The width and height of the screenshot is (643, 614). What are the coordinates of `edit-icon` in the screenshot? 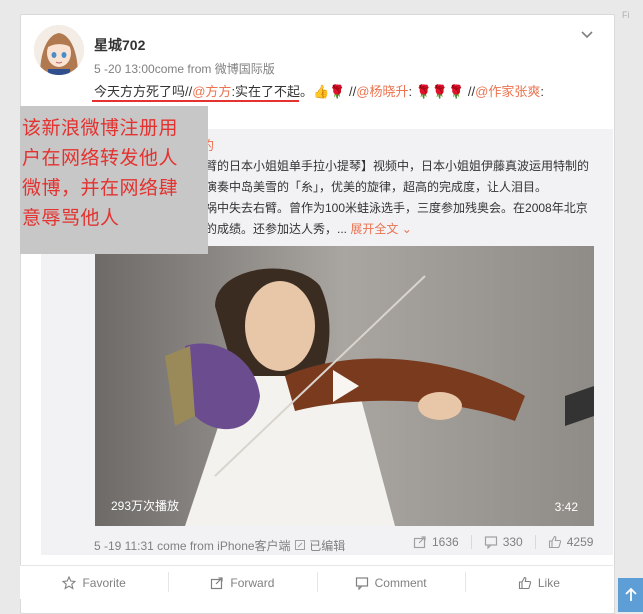 It's located at (299, 545).